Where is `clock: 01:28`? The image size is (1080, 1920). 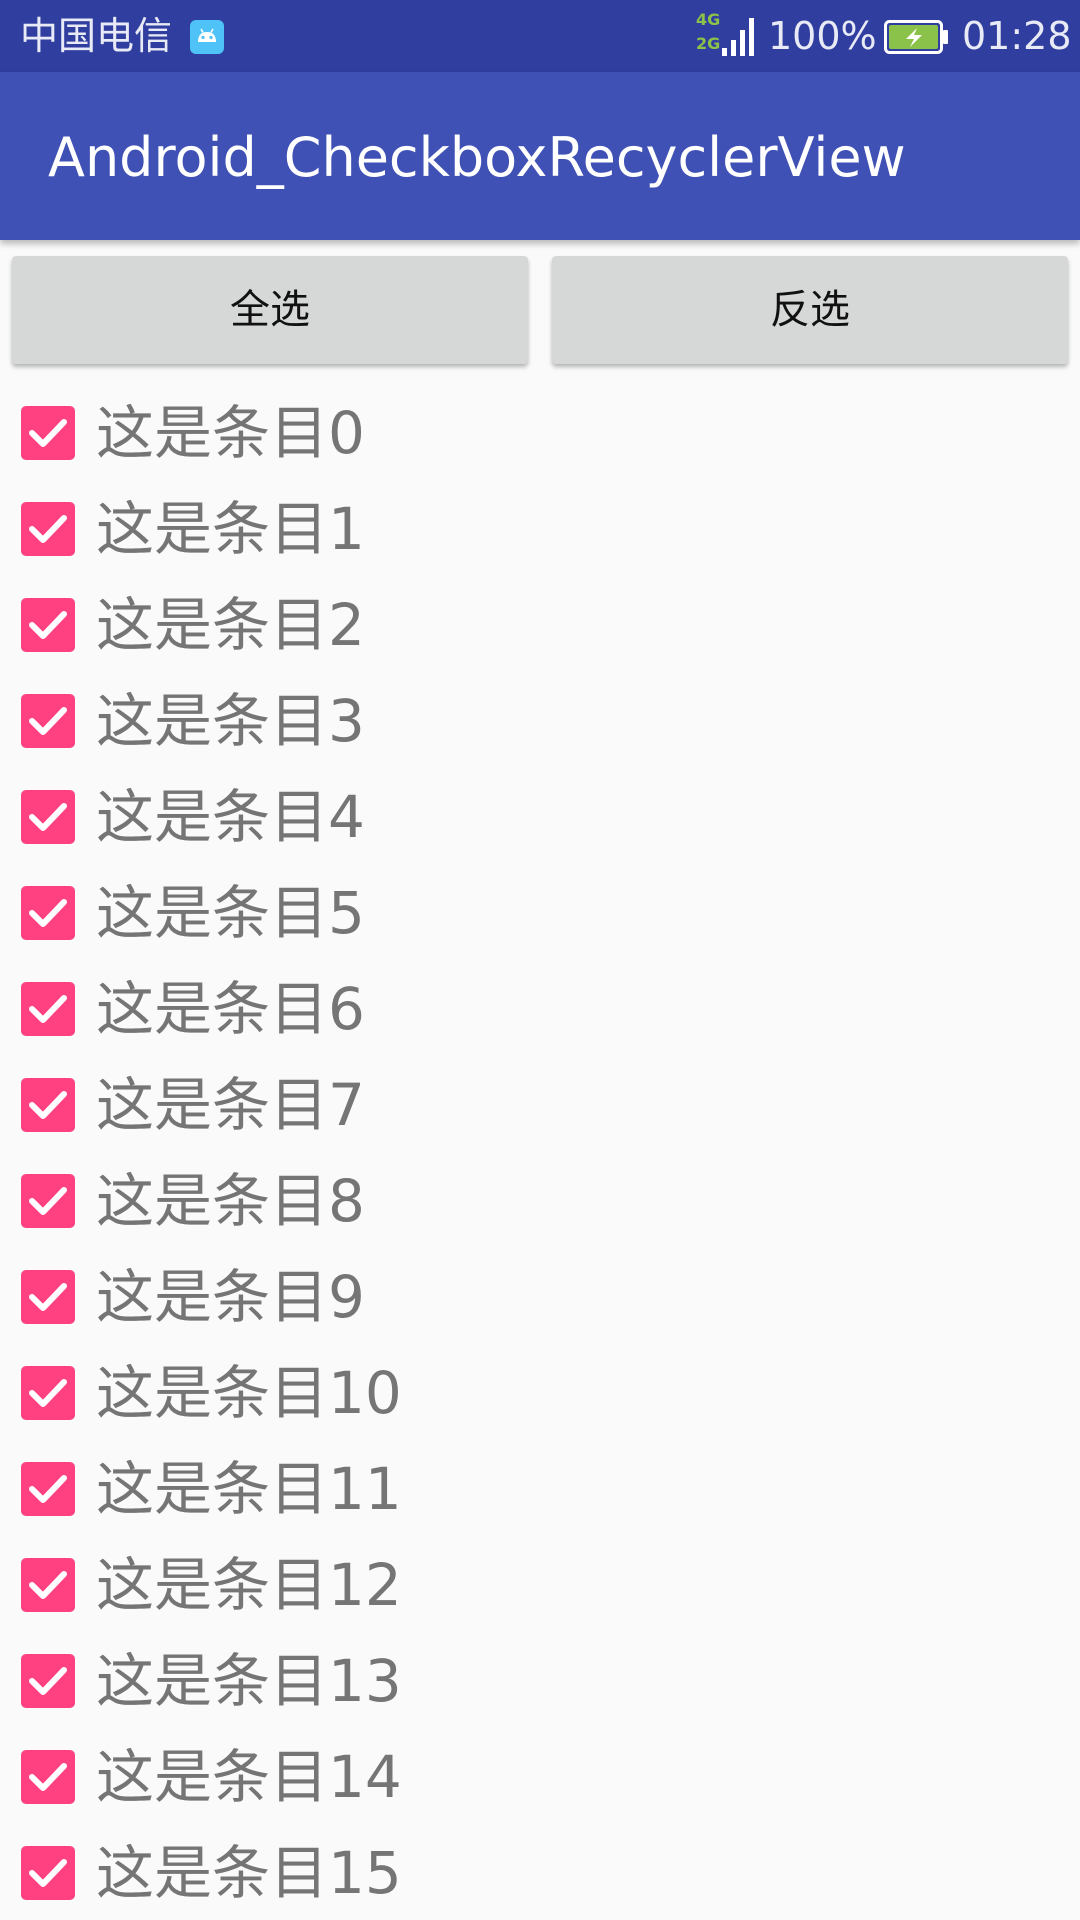
clock: 01:28 is located at coordinates (1017, 36).